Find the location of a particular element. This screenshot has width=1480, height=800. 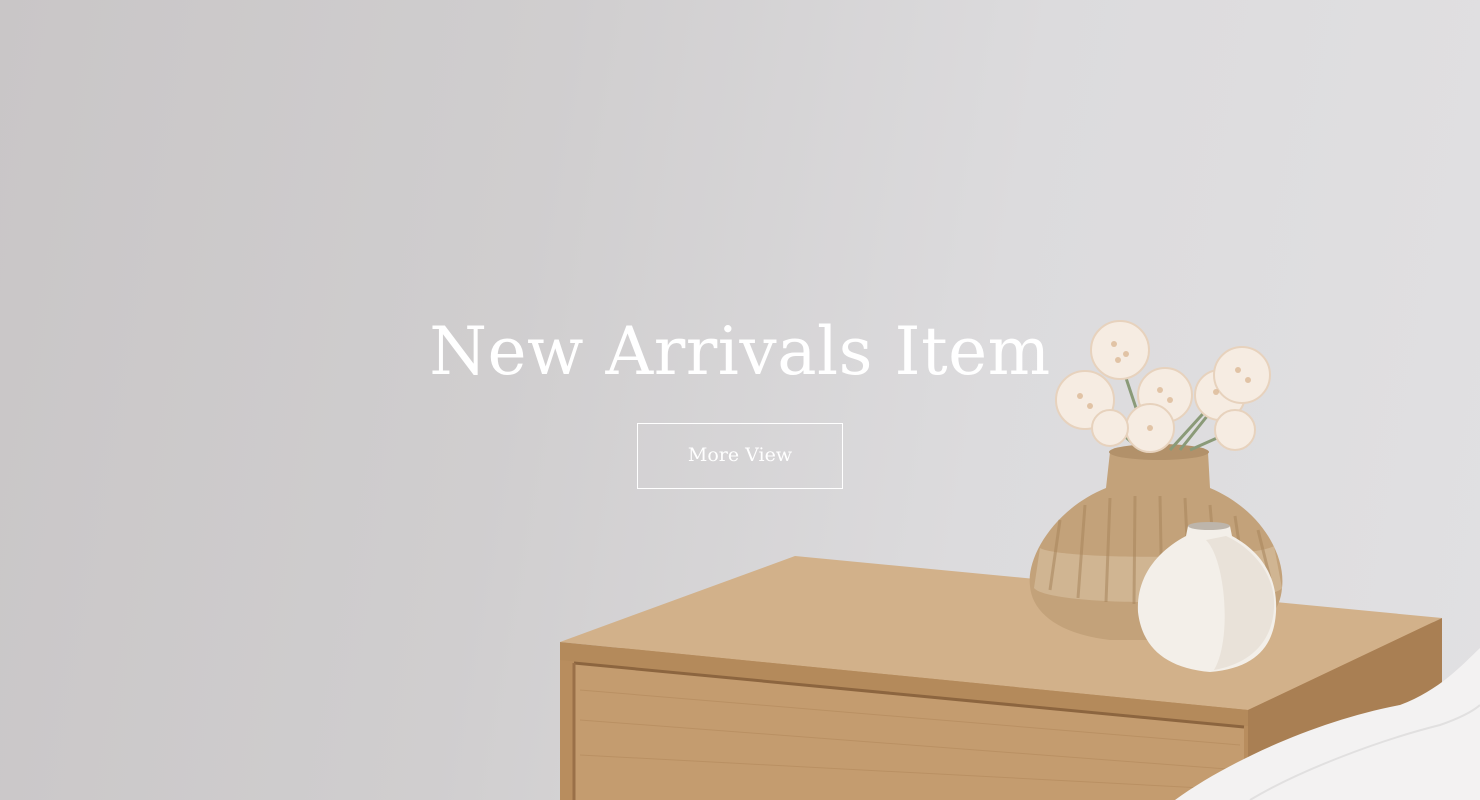

hero-title: New Arrivals Item is located at coordinates (740, 351).